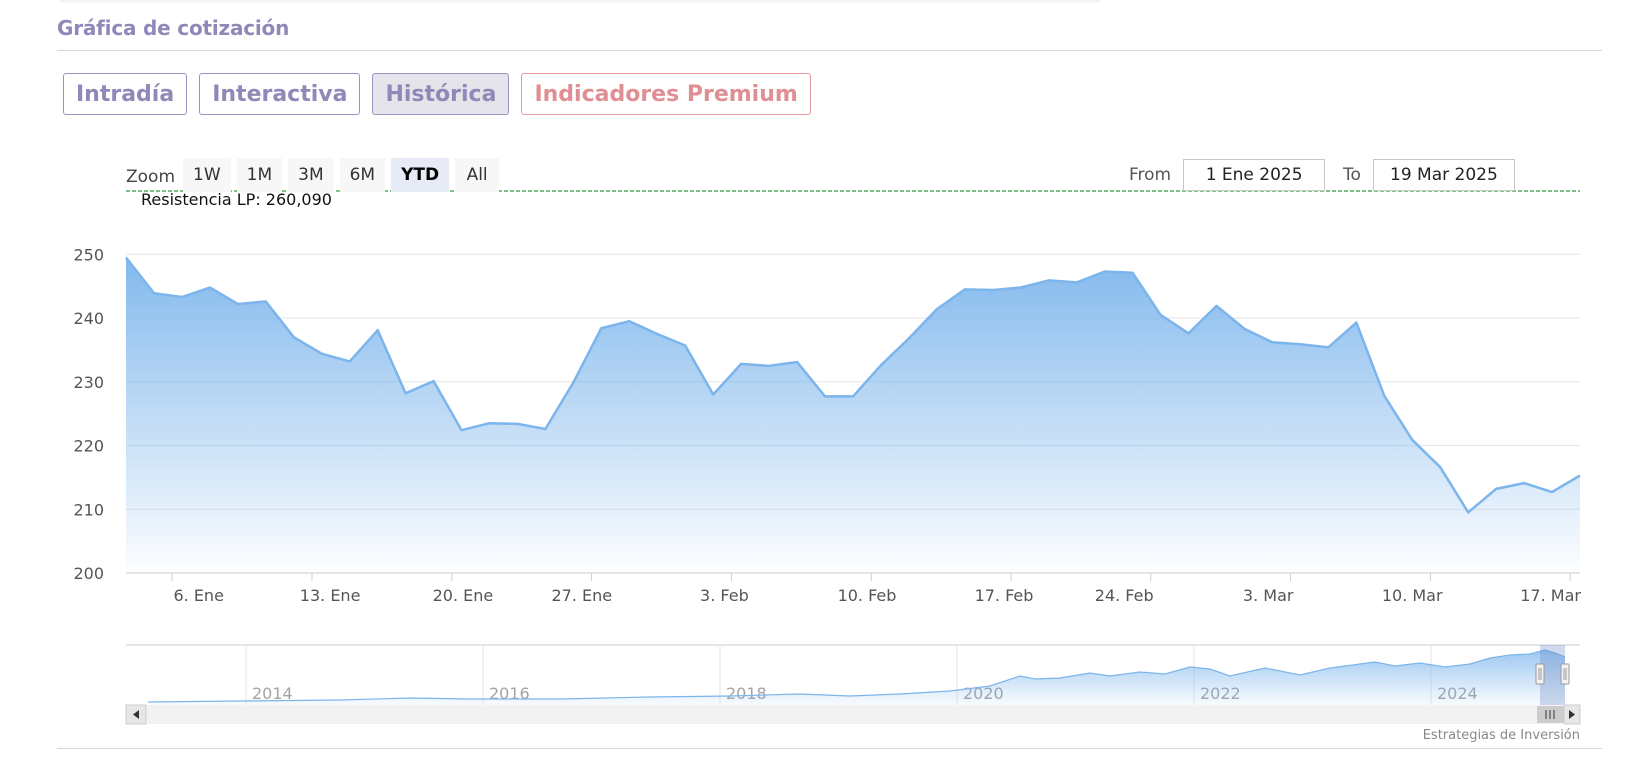  I want to click on y-tick-label: 240, so click(88, 318).